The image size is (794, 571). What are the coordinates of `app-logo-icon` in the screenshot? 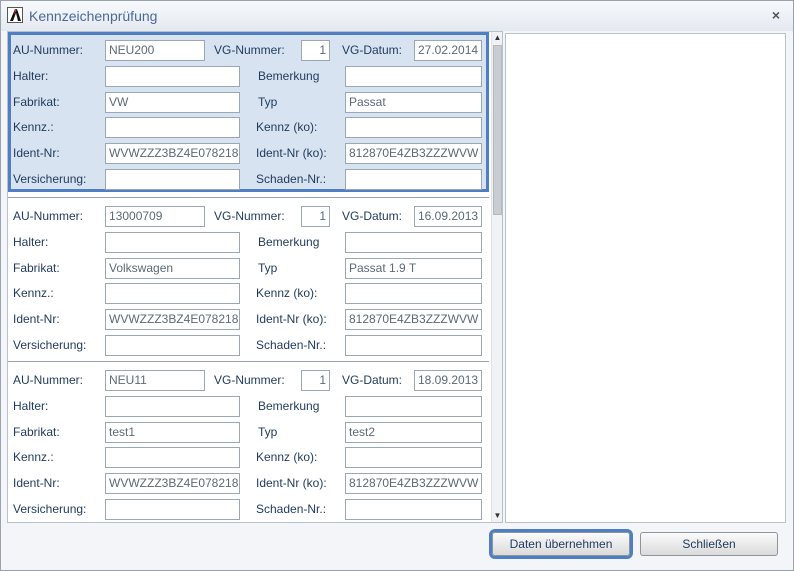 It's located at (15, 15).